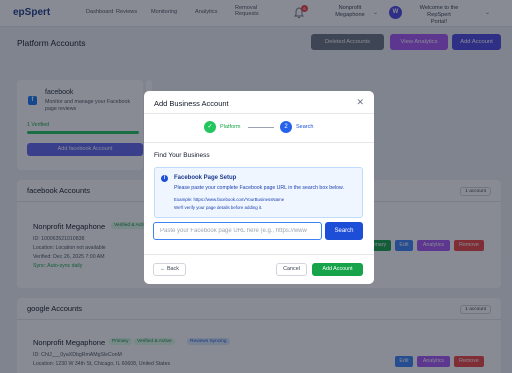 This screenshot has height=373, width=512. What do you see at coordinates (182, 155) in the screenshot?
I see `find-business-title: Find Your Business` at bounding box center [182, 155].